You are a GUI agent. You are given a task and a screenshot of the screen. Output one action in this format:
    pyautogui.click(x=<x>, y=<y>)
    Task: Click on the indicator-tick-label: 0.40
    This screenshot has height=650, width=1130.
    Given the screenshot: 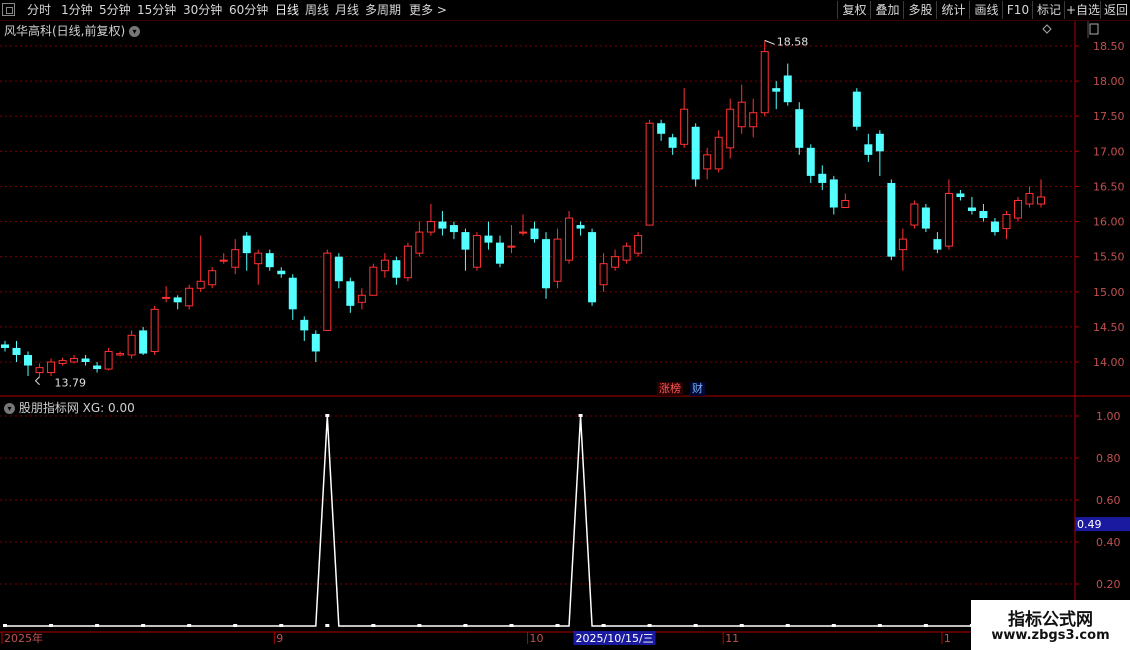 What is the action you would take?
    pyautogui.click(x=1108, y=542)
    